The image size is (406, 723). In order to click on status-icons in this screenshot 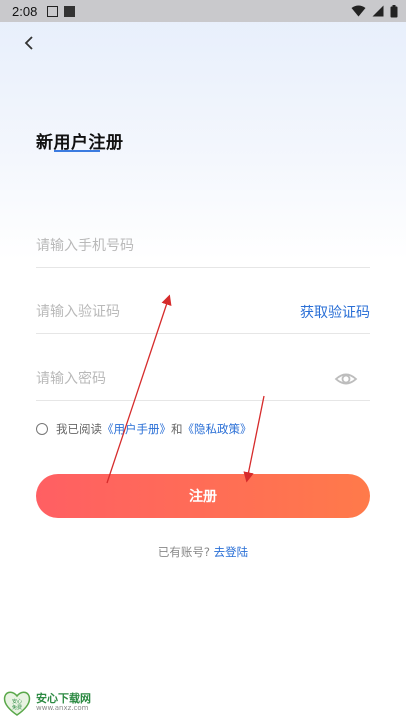, I will do `click(374, 11)`.